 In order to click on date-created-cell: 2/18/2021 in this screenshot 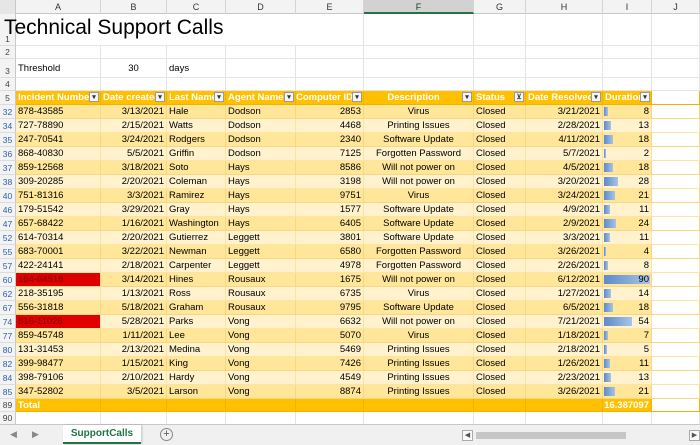, I will do `click(134, 266)`.